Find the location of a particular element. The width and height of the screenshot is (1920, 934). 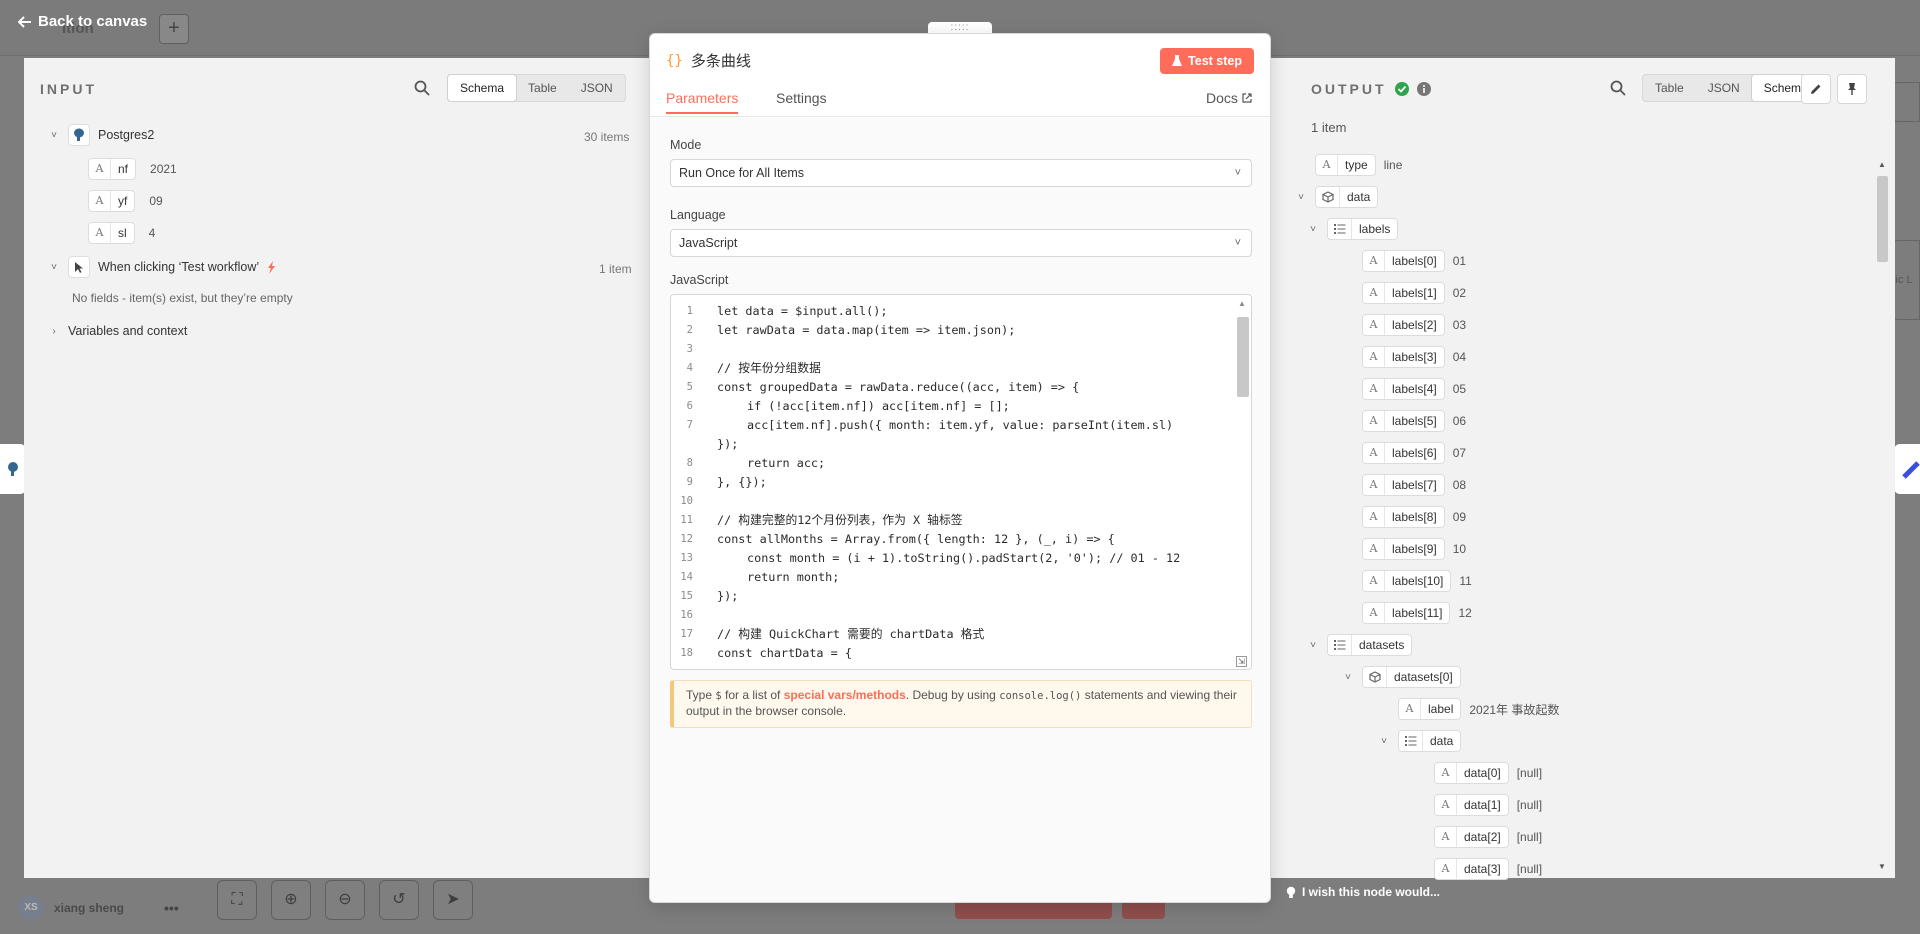

field-pill: Adata[0] is located at coordinates (1471, 773).